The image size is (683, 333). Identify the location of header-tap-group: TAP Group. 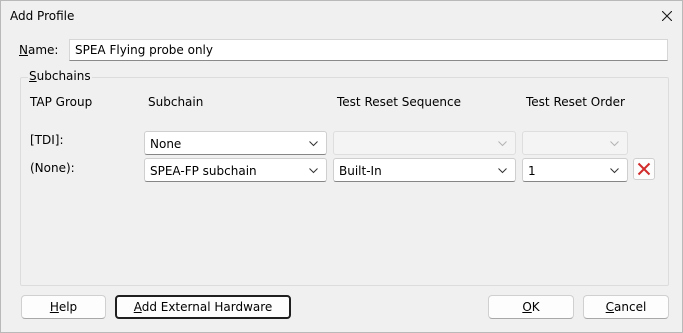
(61, 102).